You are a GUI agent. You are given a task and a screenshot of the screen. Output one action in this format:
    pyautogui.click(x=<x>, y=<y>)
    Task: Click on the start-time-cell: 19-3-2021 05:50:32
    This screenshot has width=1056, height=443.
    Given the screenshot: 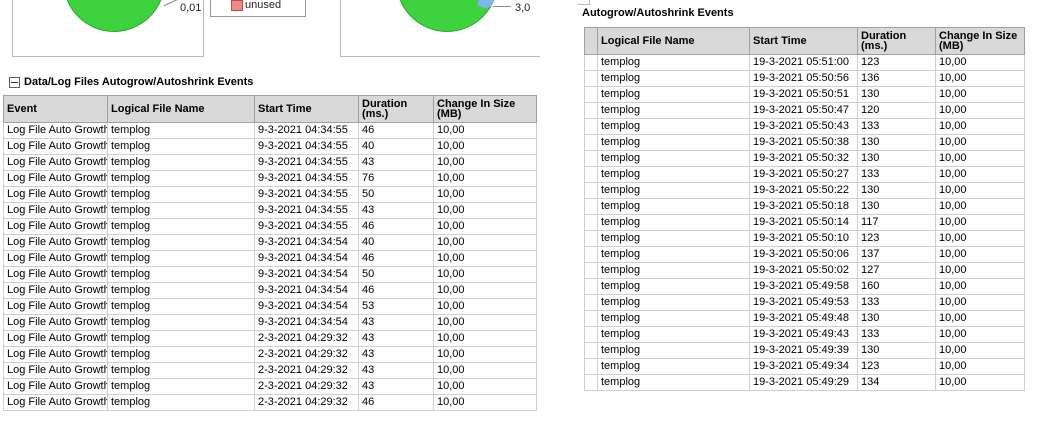 What is the action you would take?
    pyautogui.click(x=803, y=158)
    